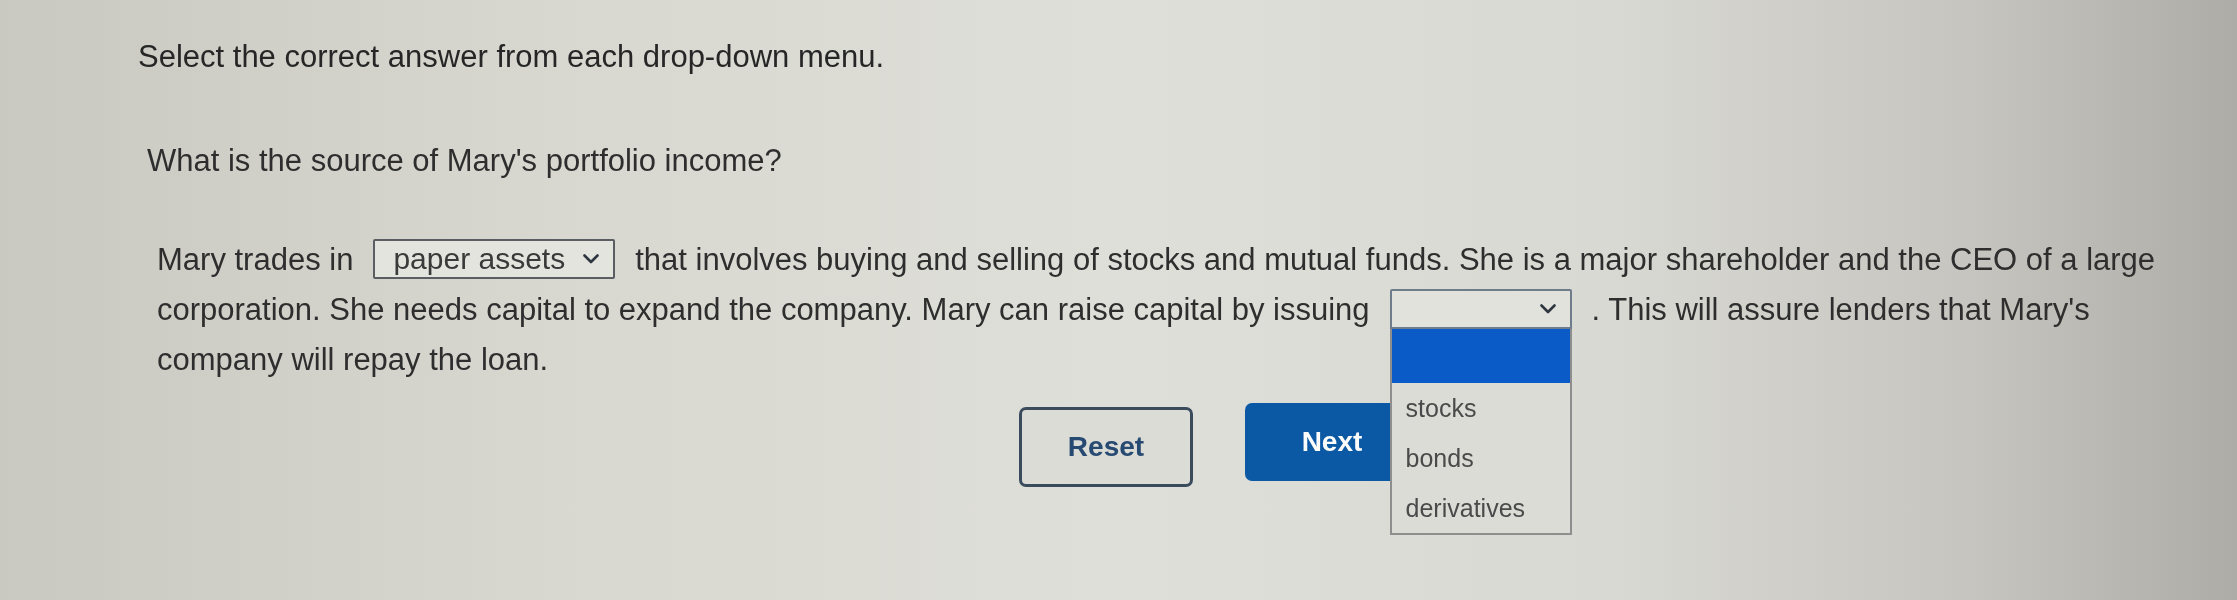  What do you see at coordinates (1106, 447) in the screenshot?
I see `reset-button: Reset` at bounding box center [1106, 447].